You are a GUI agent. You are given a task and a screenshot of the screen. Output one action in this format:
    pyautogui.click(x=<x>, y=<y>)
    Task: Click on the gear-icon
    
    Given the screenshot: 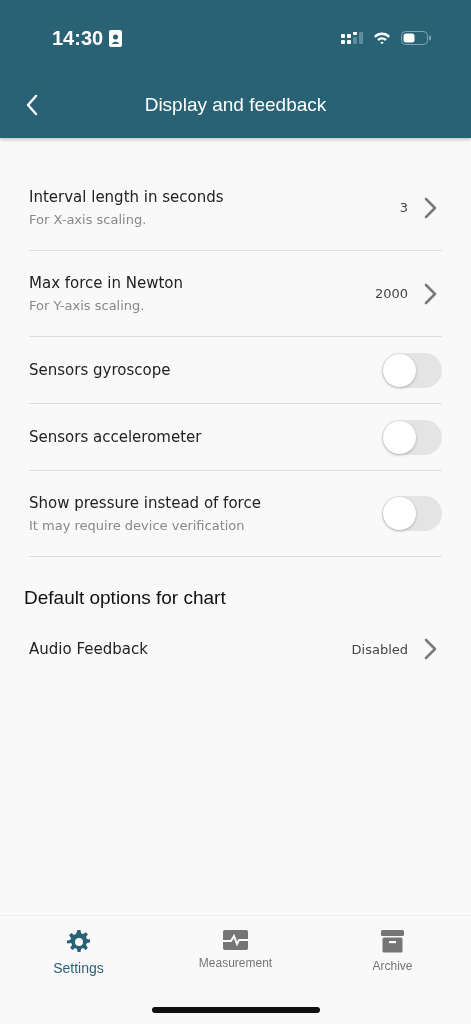 What is the action you would take?
    pyautogui.click(x=78, y=942)
    